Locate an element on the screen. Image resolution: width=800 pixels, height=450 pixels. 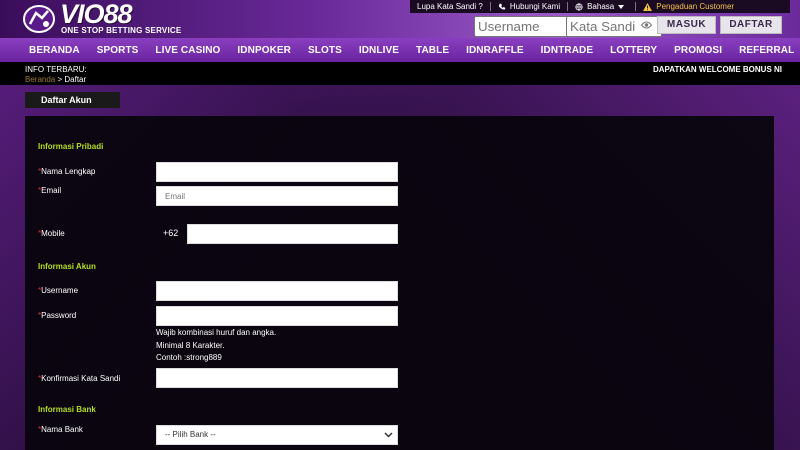
forgot-password-link: Lupa Kata Sandi ? is located at coordinates (450, 6).